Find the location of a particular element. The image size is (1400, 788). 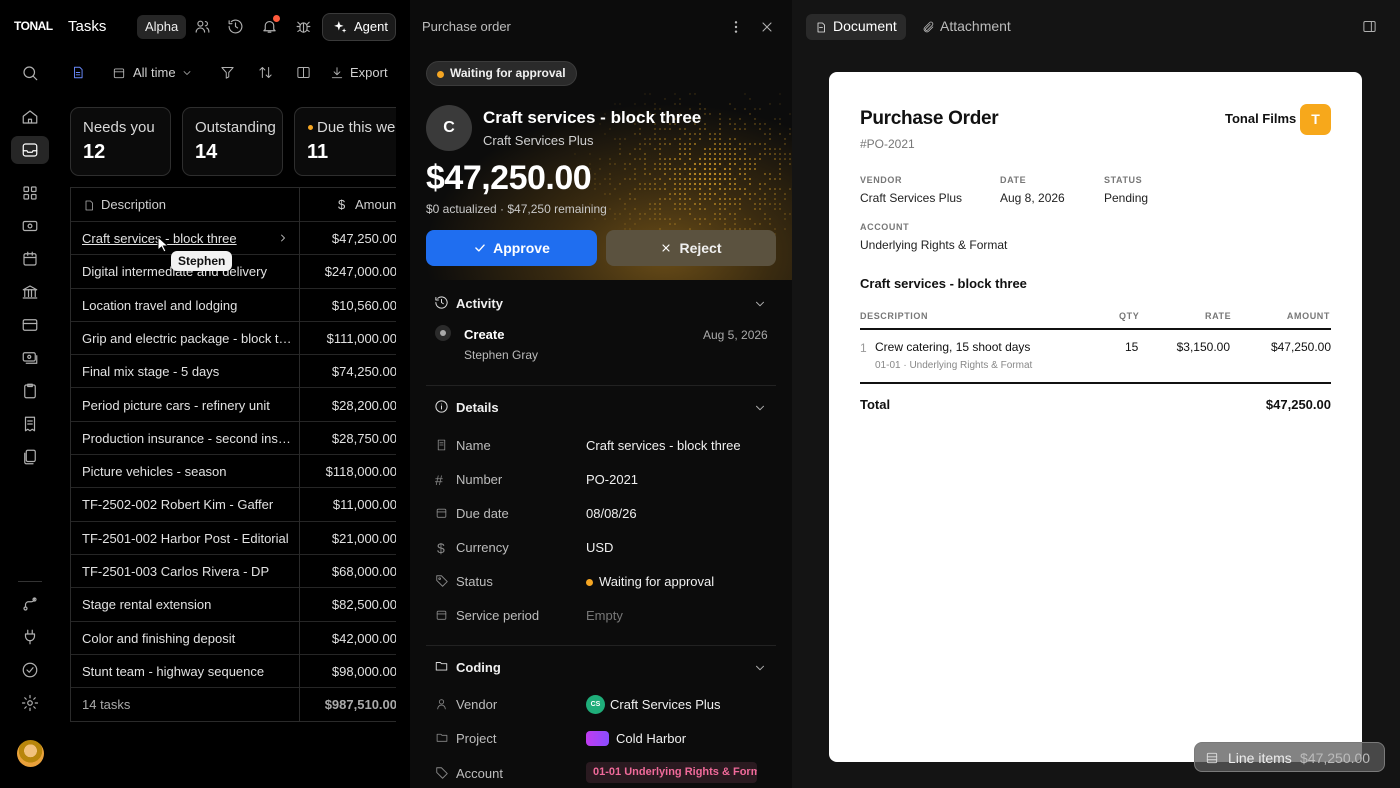

row-description: TF-2501-003 Carlos Rivera - DP is located at coordinates (187, 571).